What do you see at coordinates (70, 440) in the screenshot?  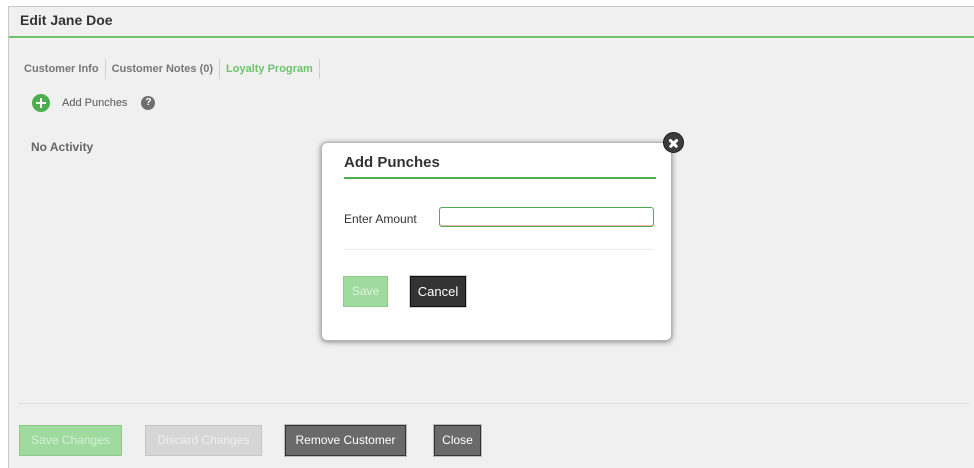 I see `save-changes-button: Save Changes` at bounding box center [70, 440].